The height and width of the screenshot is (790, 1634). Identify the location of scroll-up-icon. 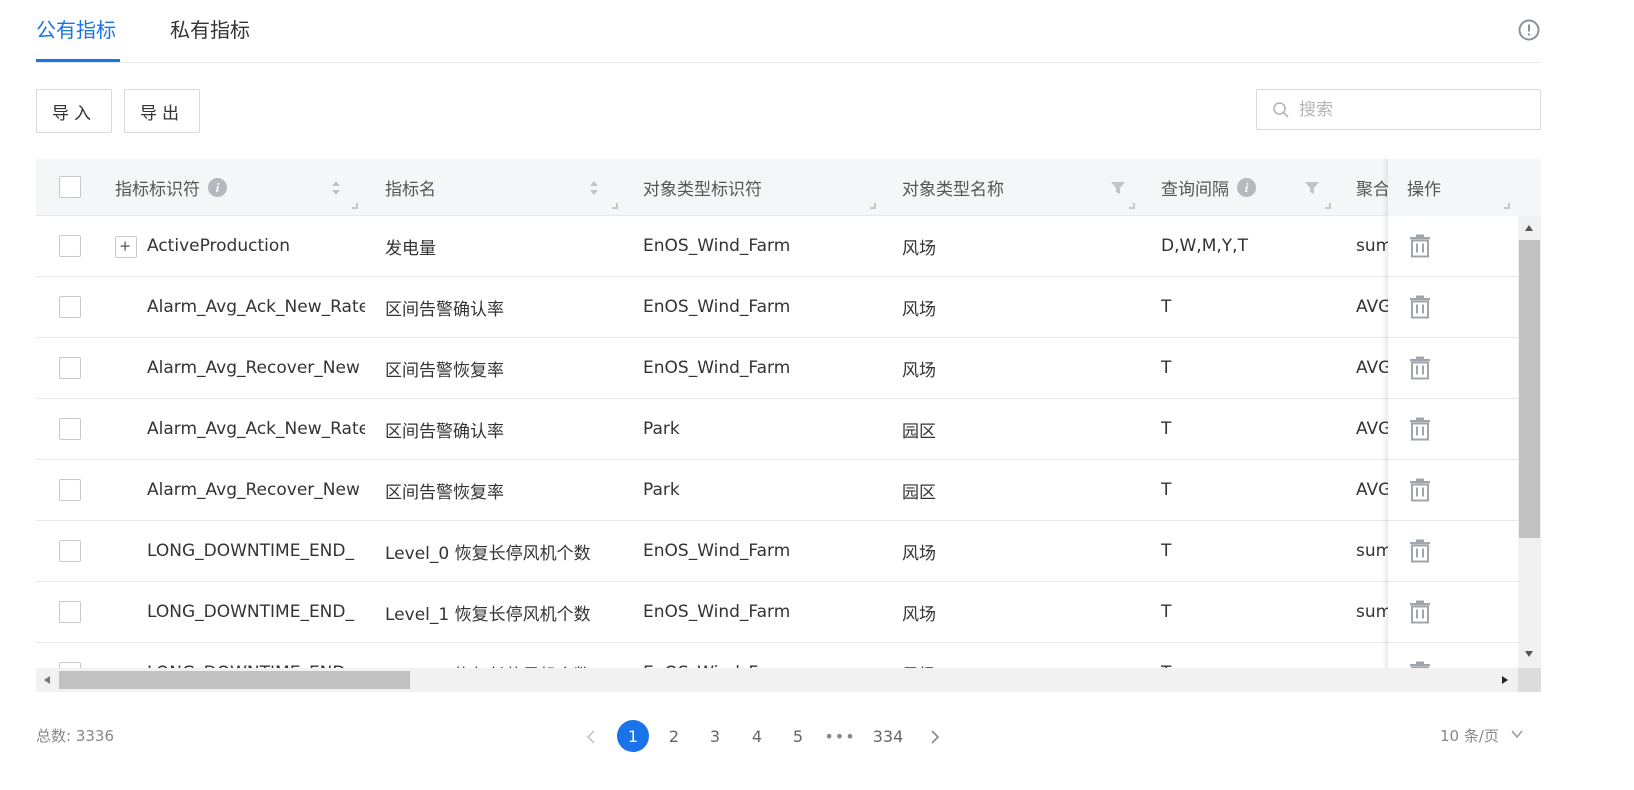
(1529, 228).